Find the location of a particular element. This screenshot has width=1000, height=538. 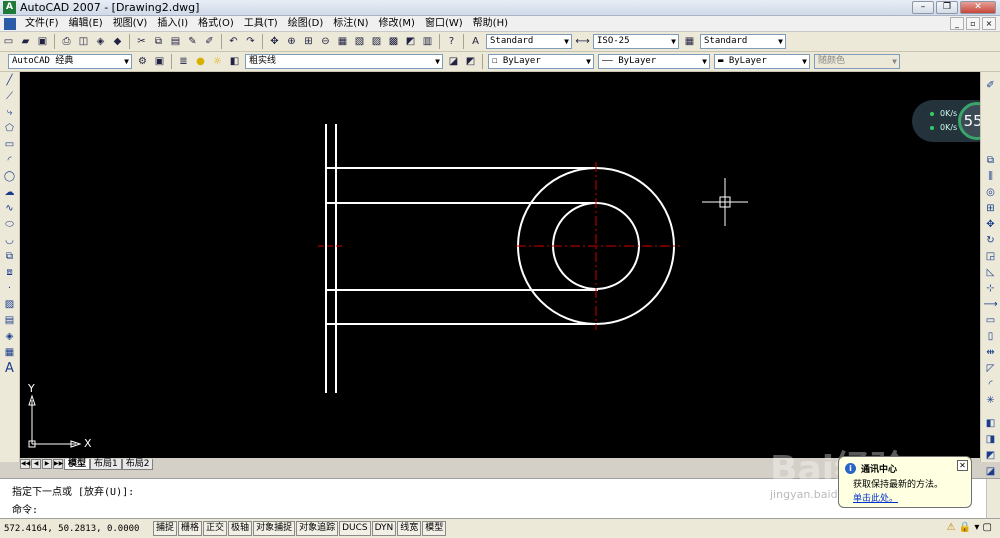

join-icon: ⇹ is located at coordinates (991, 352).